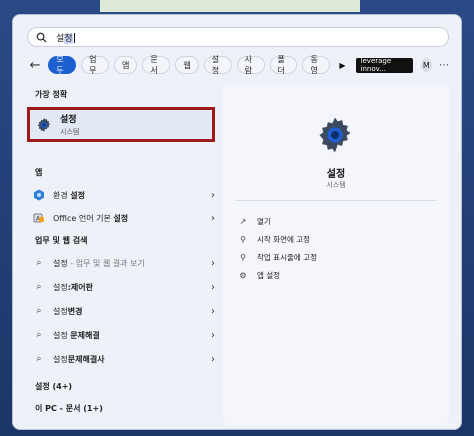 The image size is (474, 436). What do you see at coordinates (126, 65) in the screenshot?
I see `filter-chip-apps: 앱` at bounding box center [126, 65].